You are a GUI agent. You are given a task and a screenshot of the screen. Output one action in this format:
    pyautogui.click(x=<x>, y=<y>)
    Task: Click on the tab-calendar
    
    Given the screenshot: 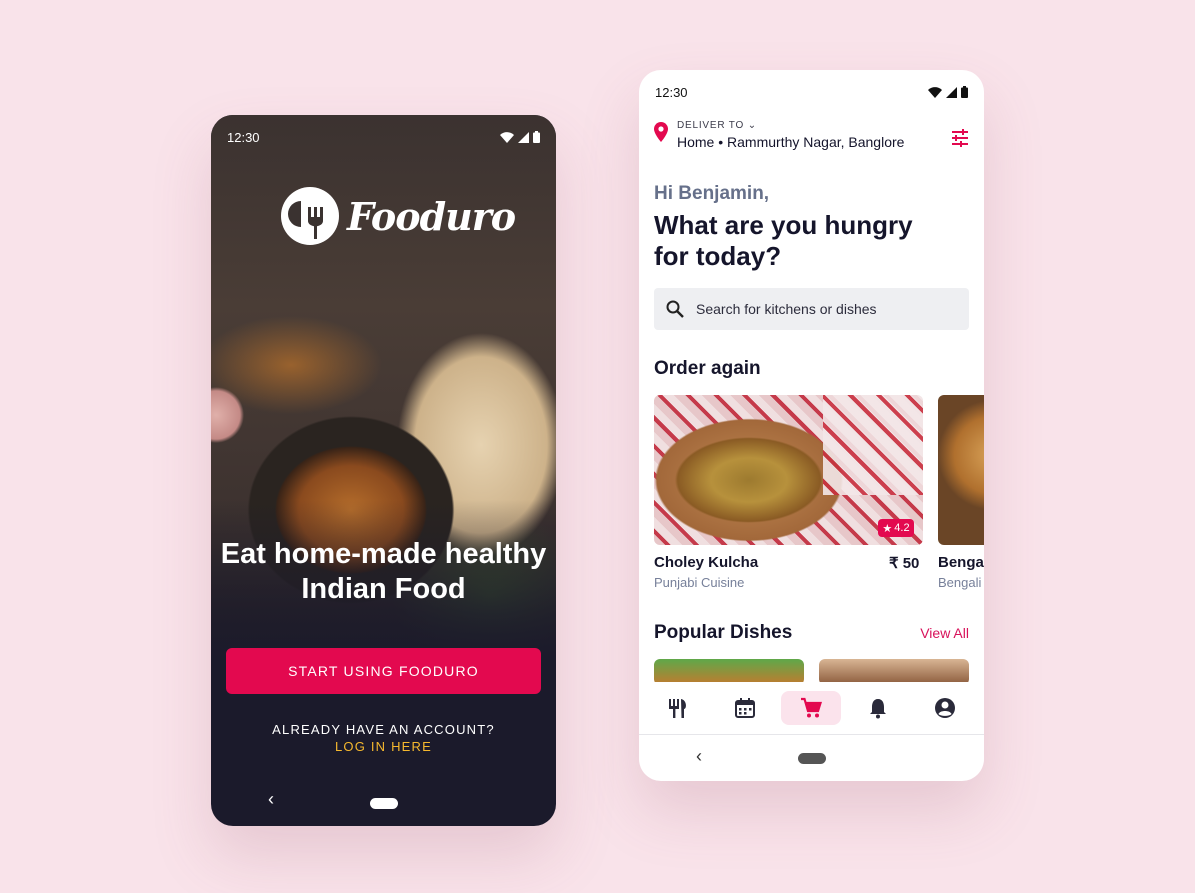 What is the action you would take?
    pyautogui.click(x=745, y=708)
    